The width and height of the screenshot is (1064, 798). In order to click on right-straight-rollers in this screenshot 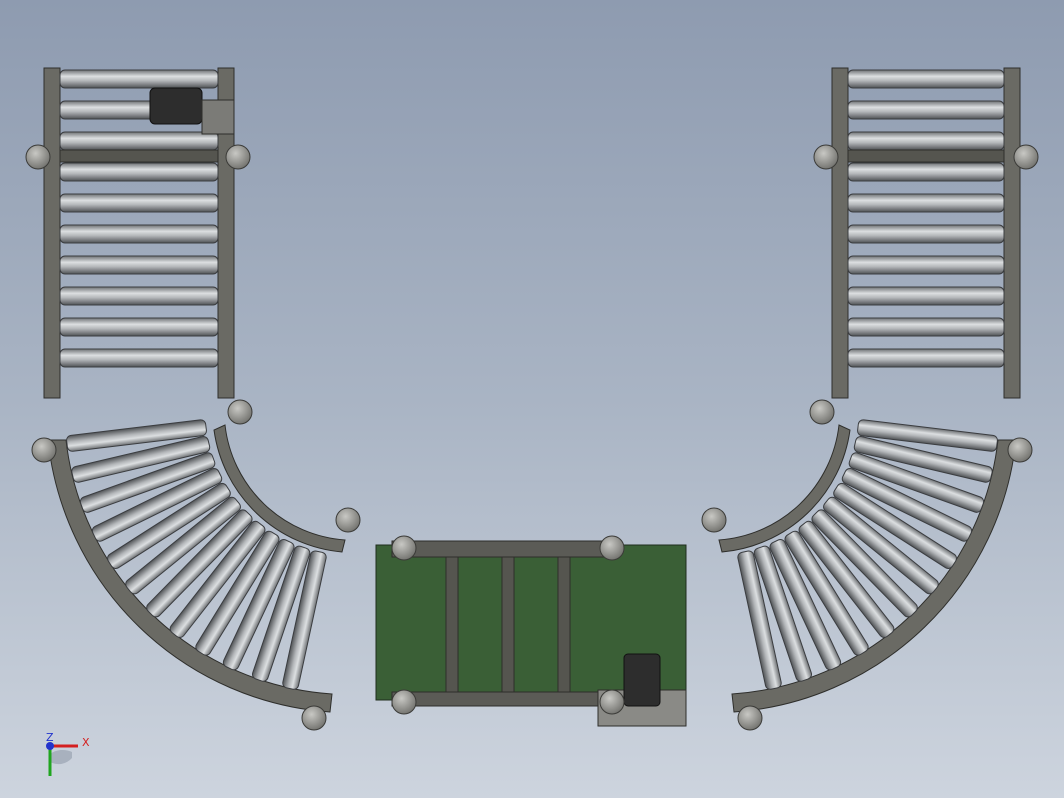, I will do `click(926, 218)`.